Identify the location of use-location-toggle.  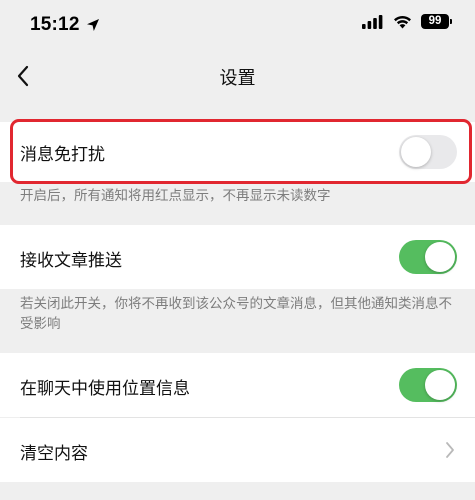
(428, 385).